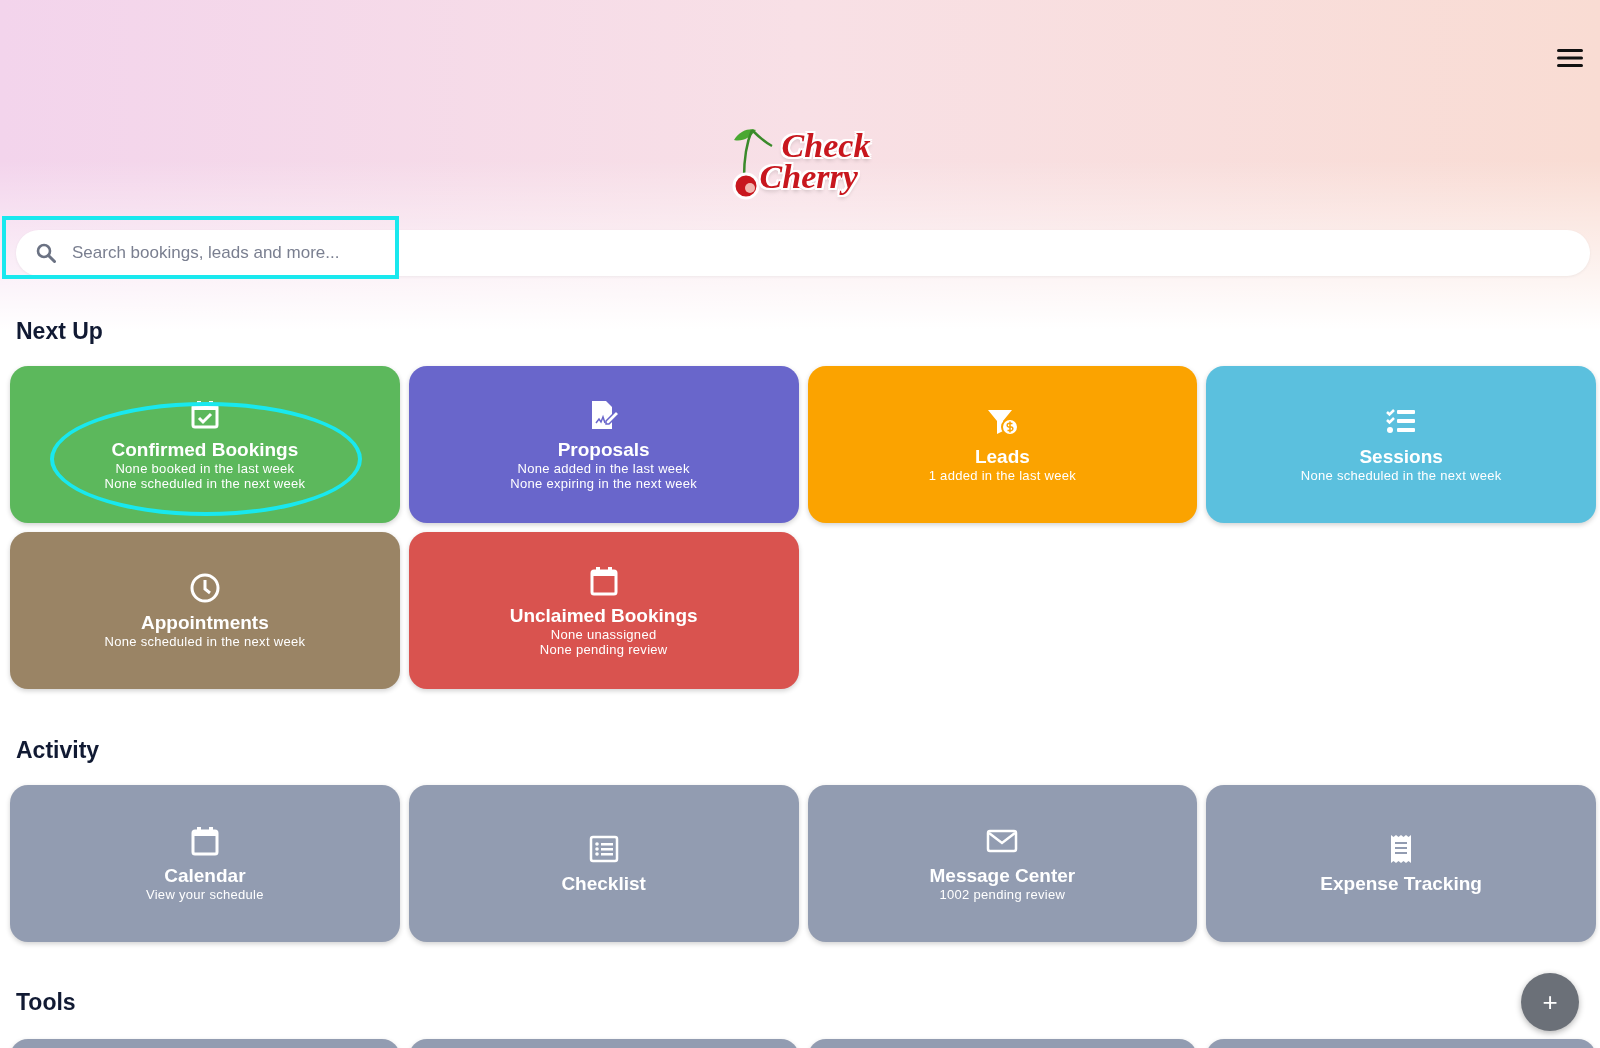  I want to click on section-heading: Activity, so click(57, 750).